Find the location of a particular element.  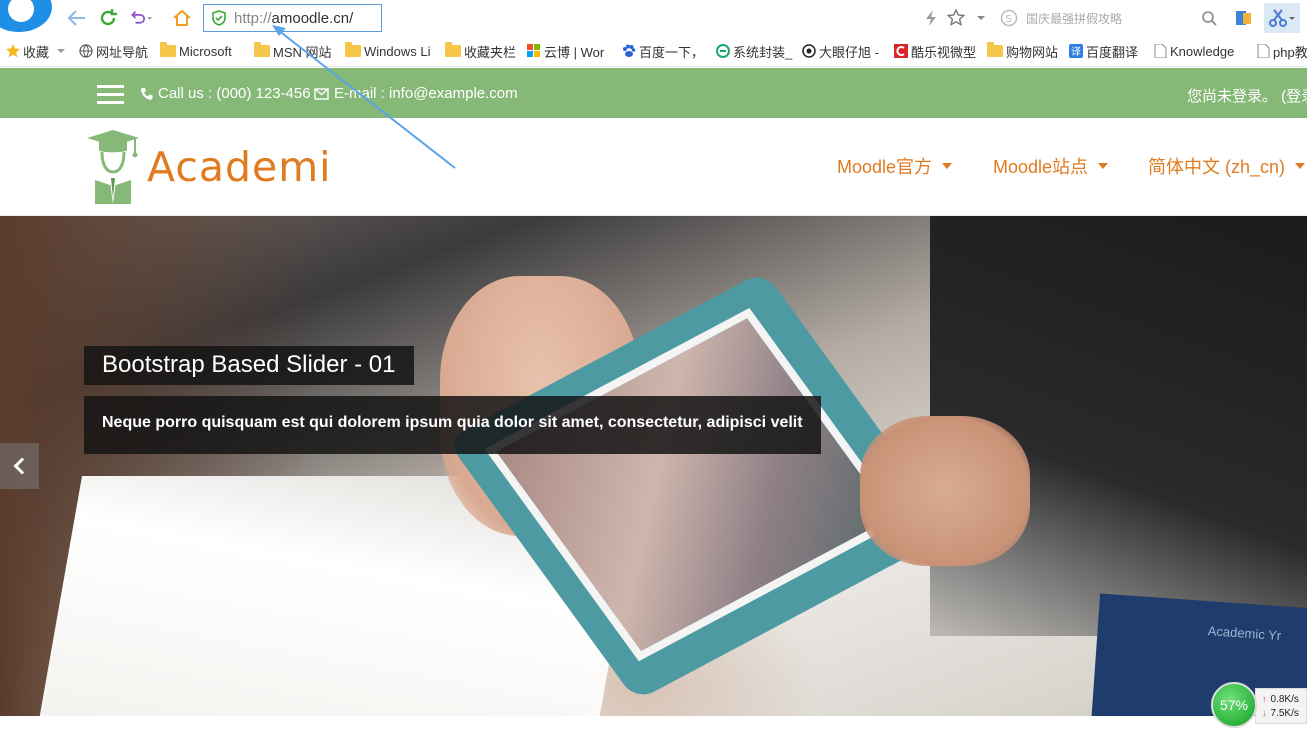

site-logo: Academi is located at coordinates (208, 167).